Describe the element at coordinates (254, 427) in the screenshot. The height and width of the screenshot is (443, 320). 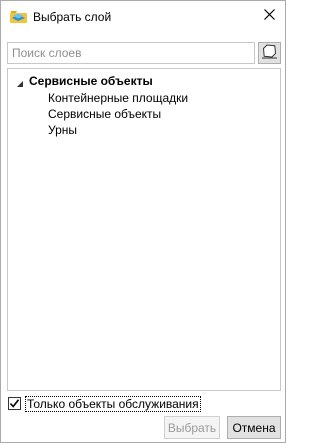
I see `cancel-button: Отмена` at that location.